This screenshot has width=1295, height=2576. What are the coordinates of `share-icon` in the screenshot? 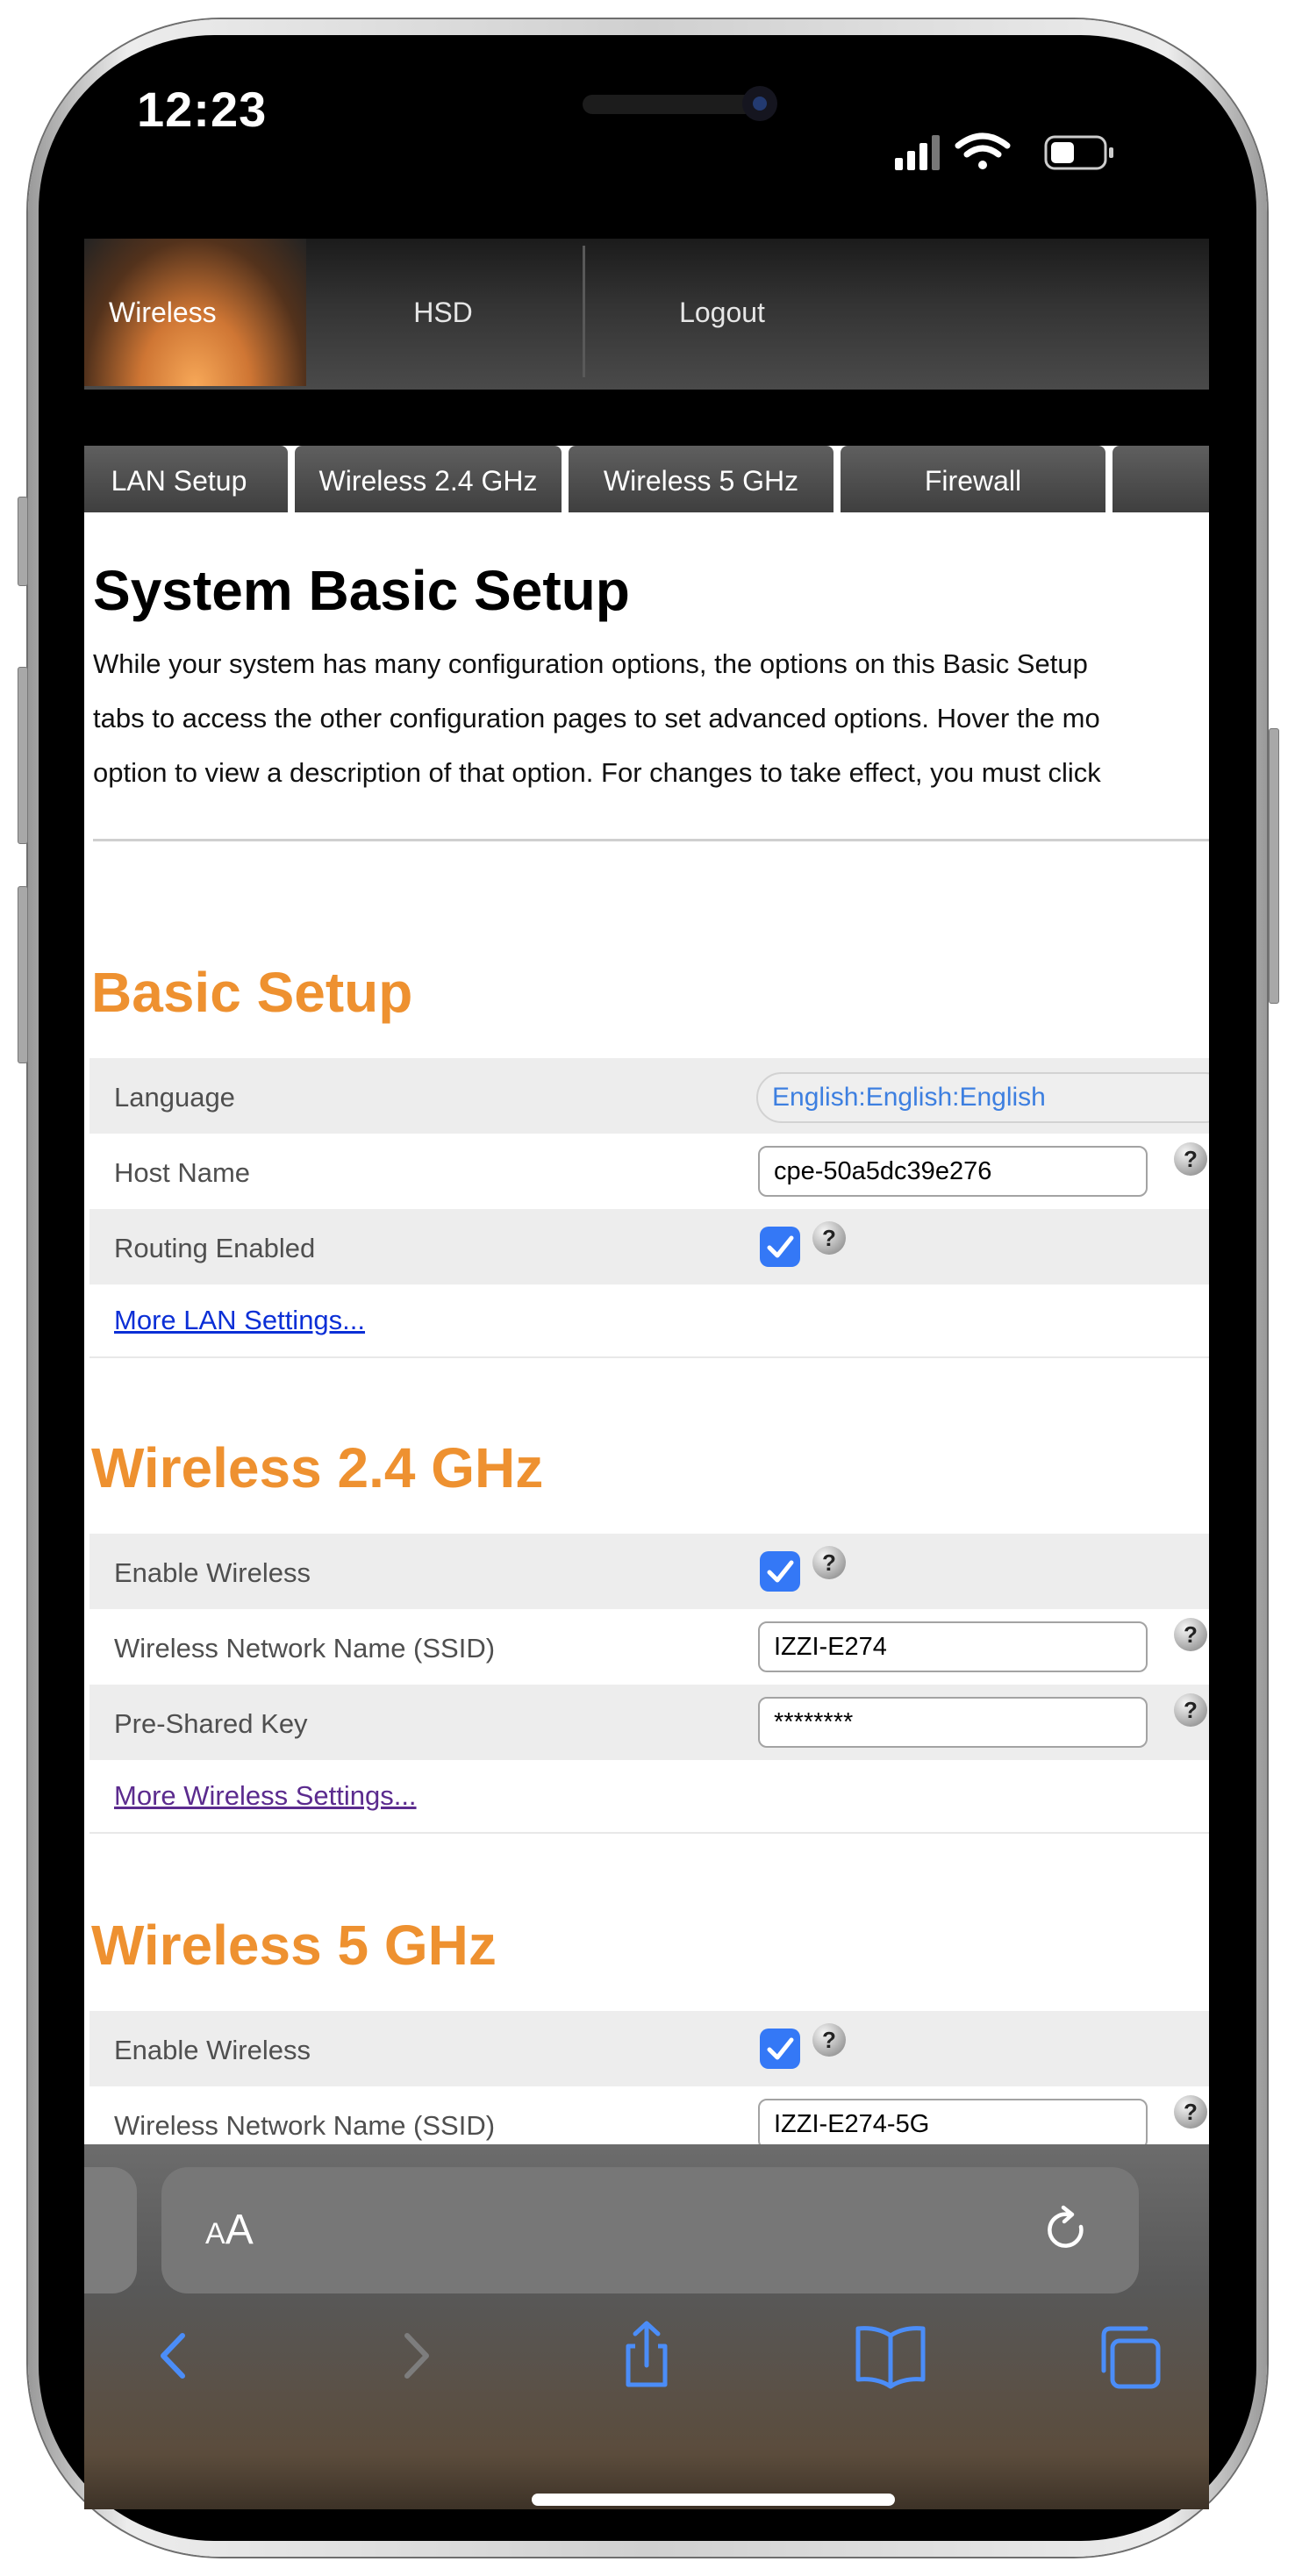 It's located at (646, 2355).